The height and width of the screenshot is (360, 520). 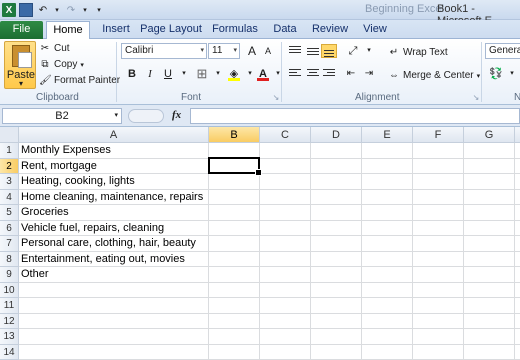 I want to click on column-header-f: F, so click(x=438, y=135).